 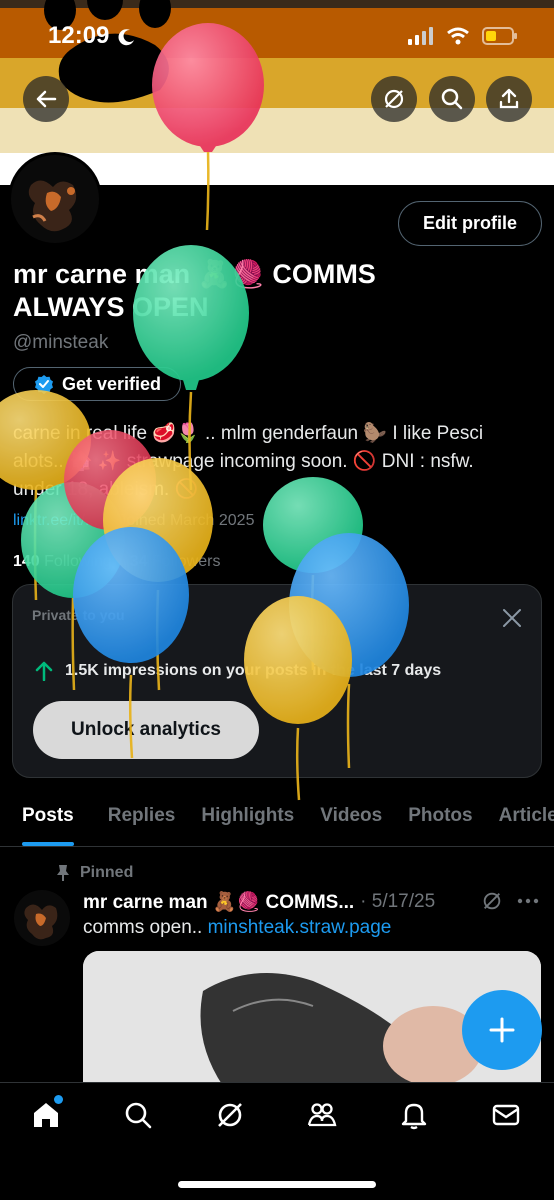 What do you see at coordinates (107, 872) in the screenshot?
I see `pinned-label: Pinned` at bounding box center [107, 872].